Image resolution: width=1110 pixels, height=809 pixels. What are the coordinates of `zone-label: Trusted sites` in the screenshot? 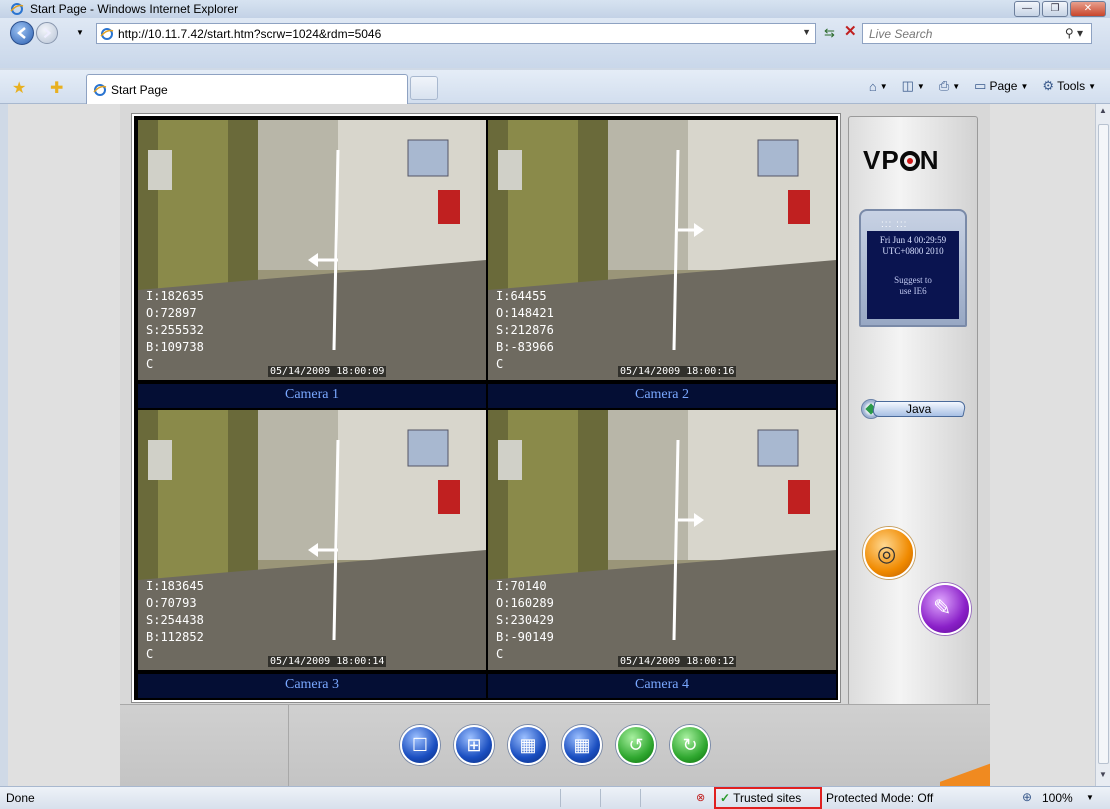 It's located at (767, 798).